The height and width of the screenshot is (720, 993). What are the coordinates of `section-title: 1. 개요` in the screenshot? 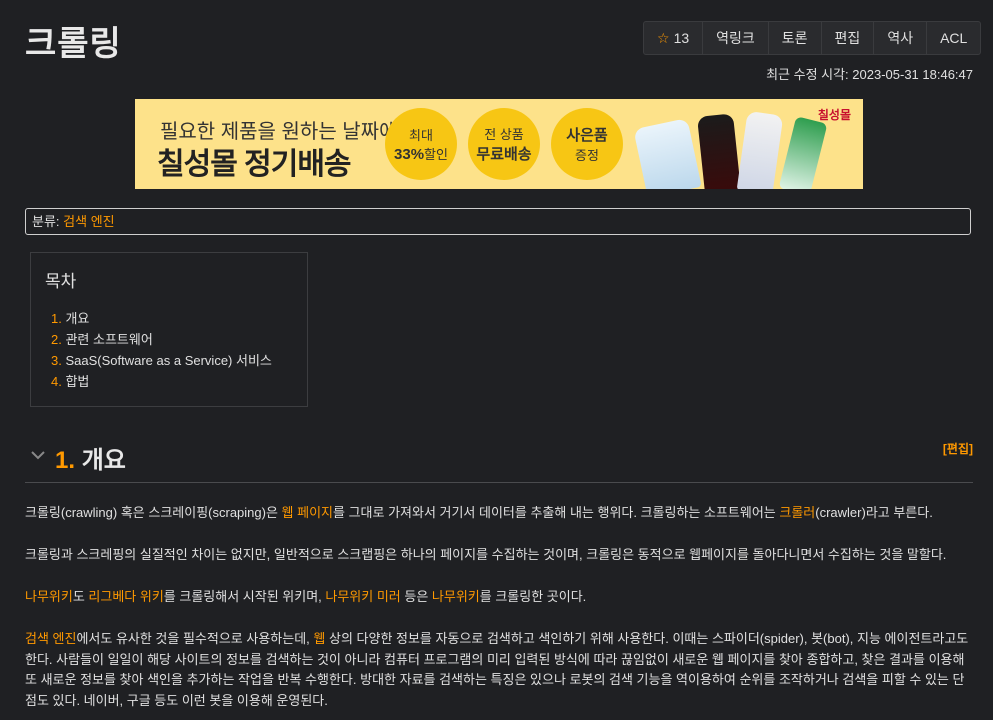 It's located at (90, 460).